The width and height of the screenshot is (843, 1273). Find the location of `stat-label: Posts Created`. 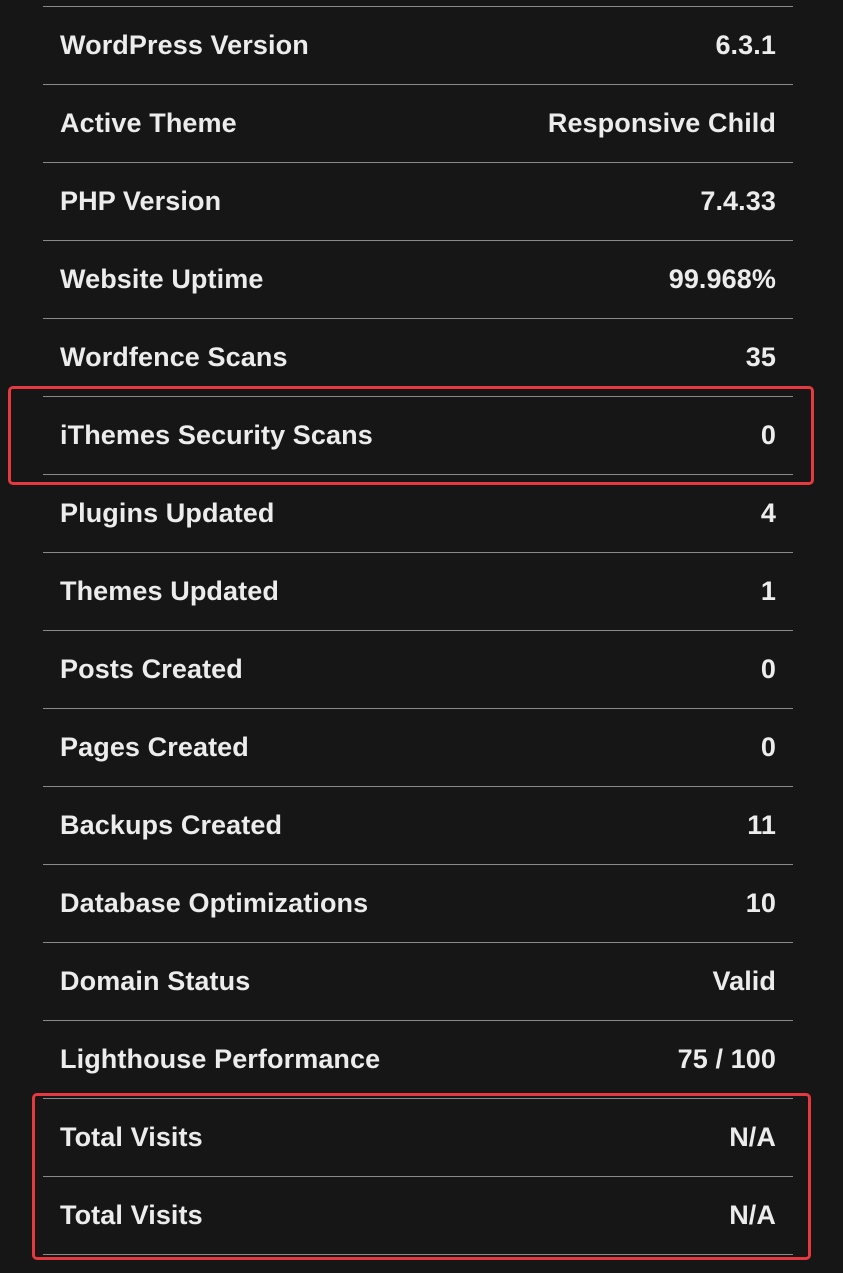

stat-label: Posts Created is located at coordinates (151, 669).